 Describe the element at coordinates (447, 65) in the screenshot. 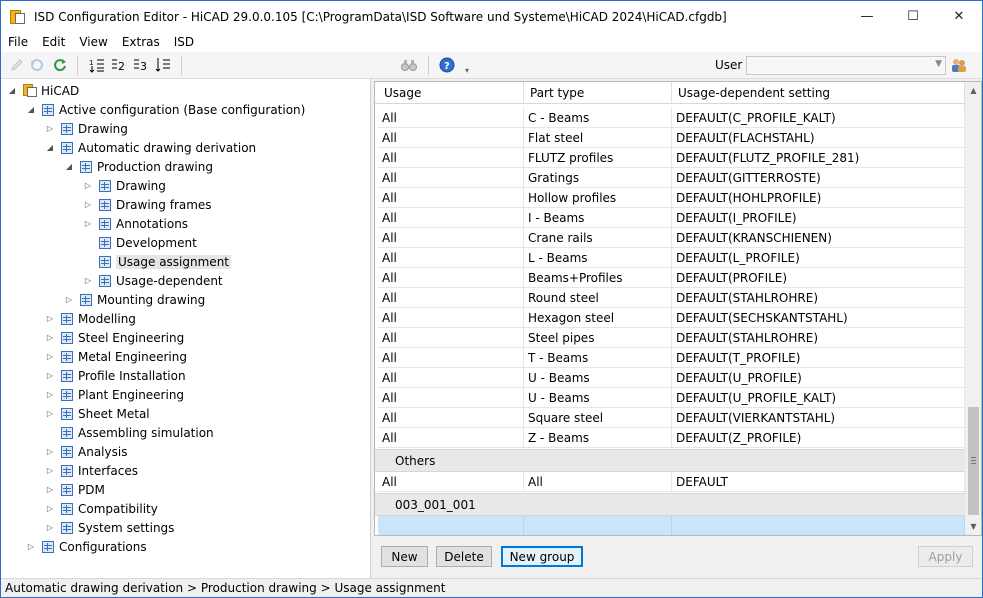

I see `help-icon: ?` at that location.